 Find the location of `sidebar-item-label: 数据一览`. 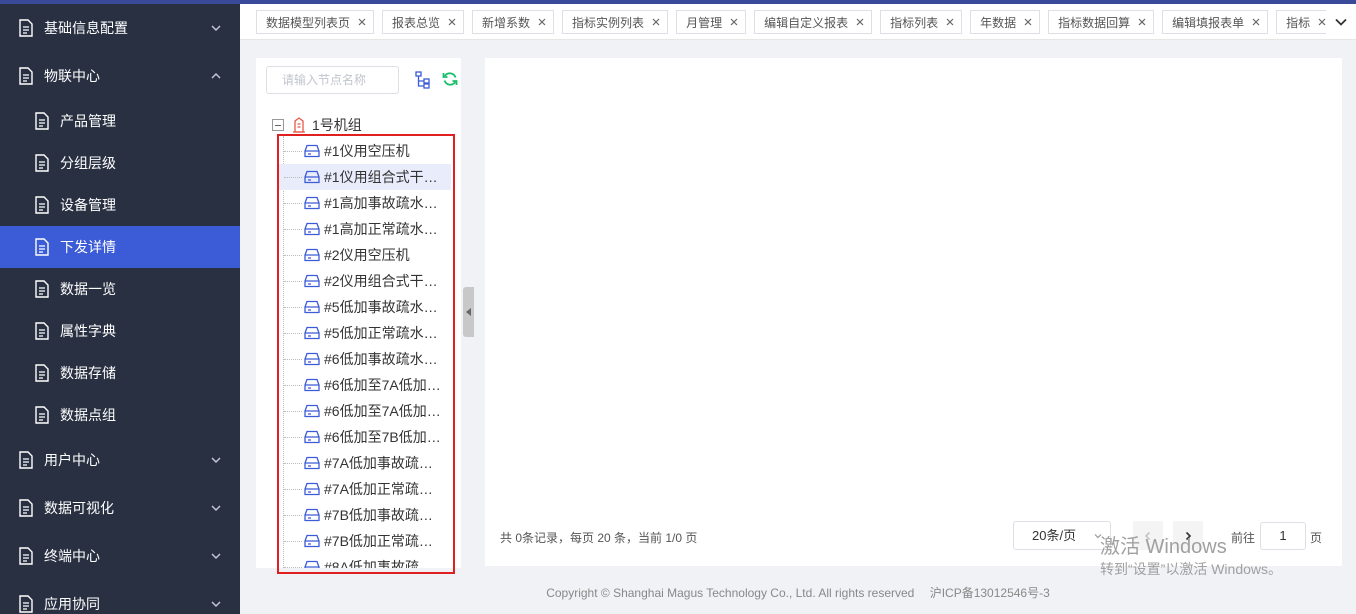

sidebar-item-label: 数据一览 is located at coordinates (88, 289).